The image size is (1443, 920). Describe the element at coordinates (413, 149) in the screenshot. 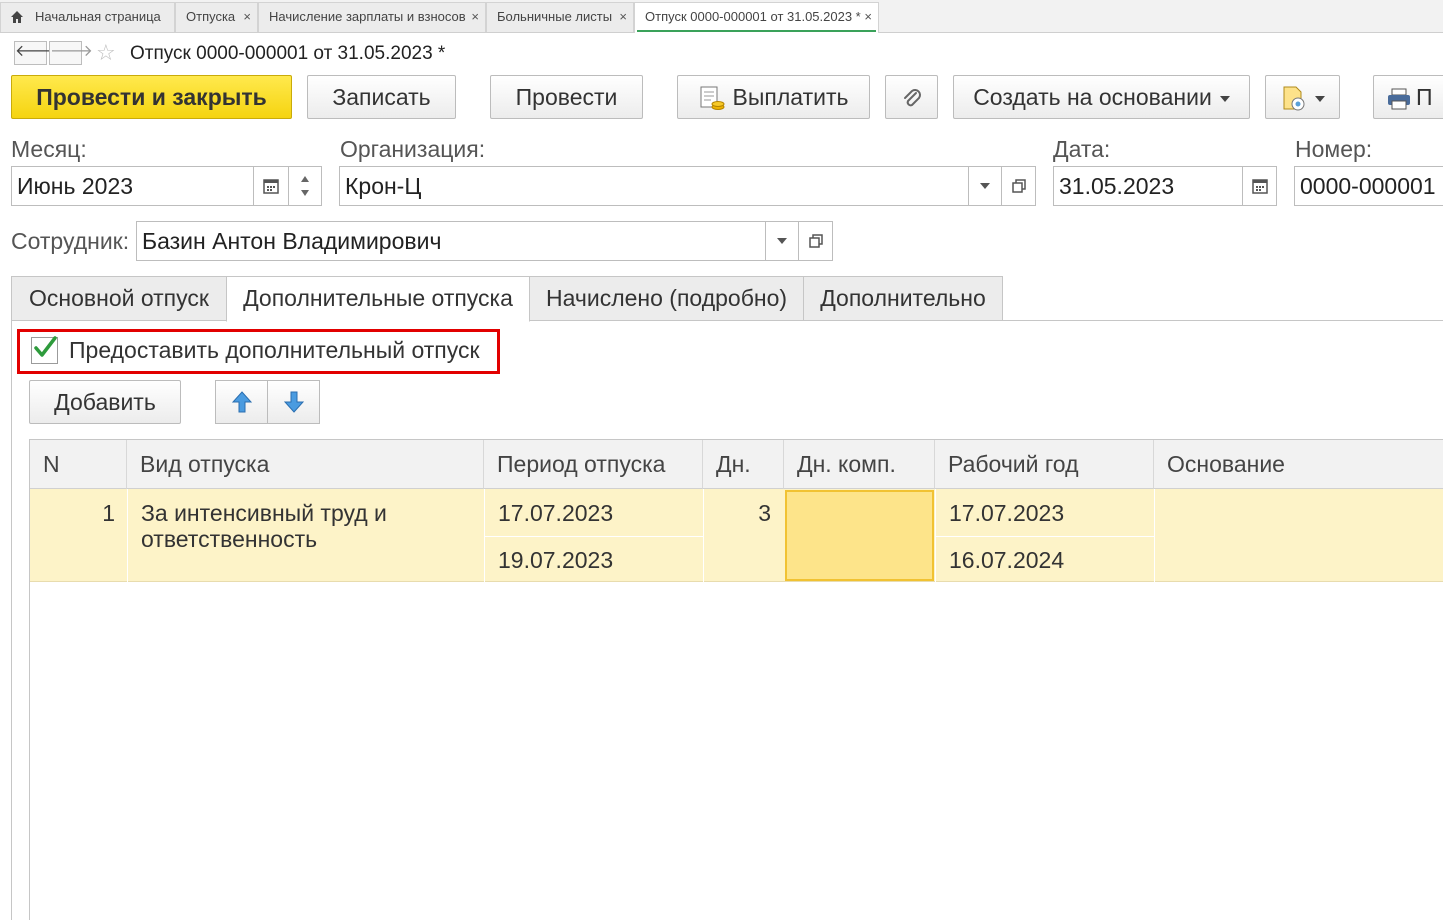

I see `organization-label: Организация:` at that location.